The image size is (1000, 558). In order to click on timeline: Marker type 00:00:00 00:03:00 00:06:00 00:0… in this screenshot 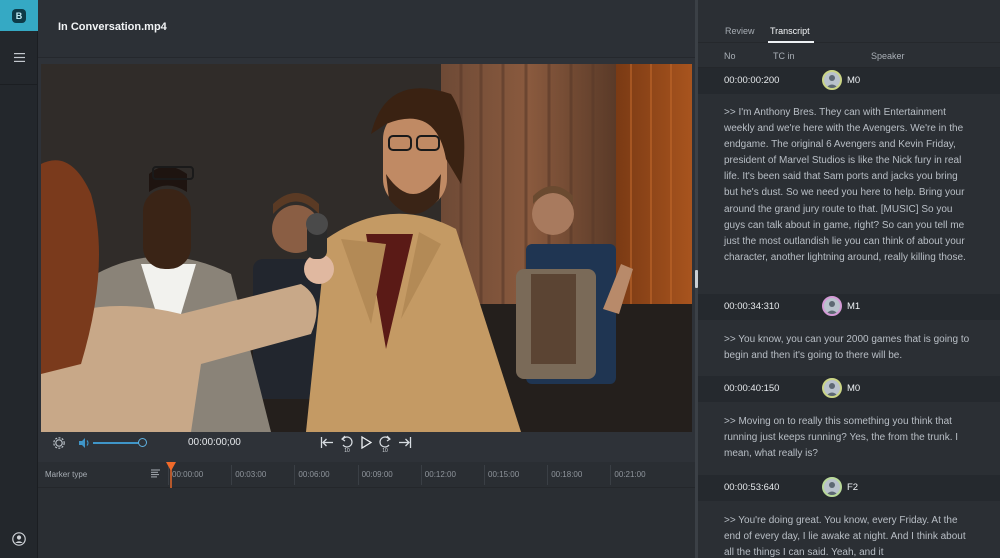, I will do `click(366, 510)`.